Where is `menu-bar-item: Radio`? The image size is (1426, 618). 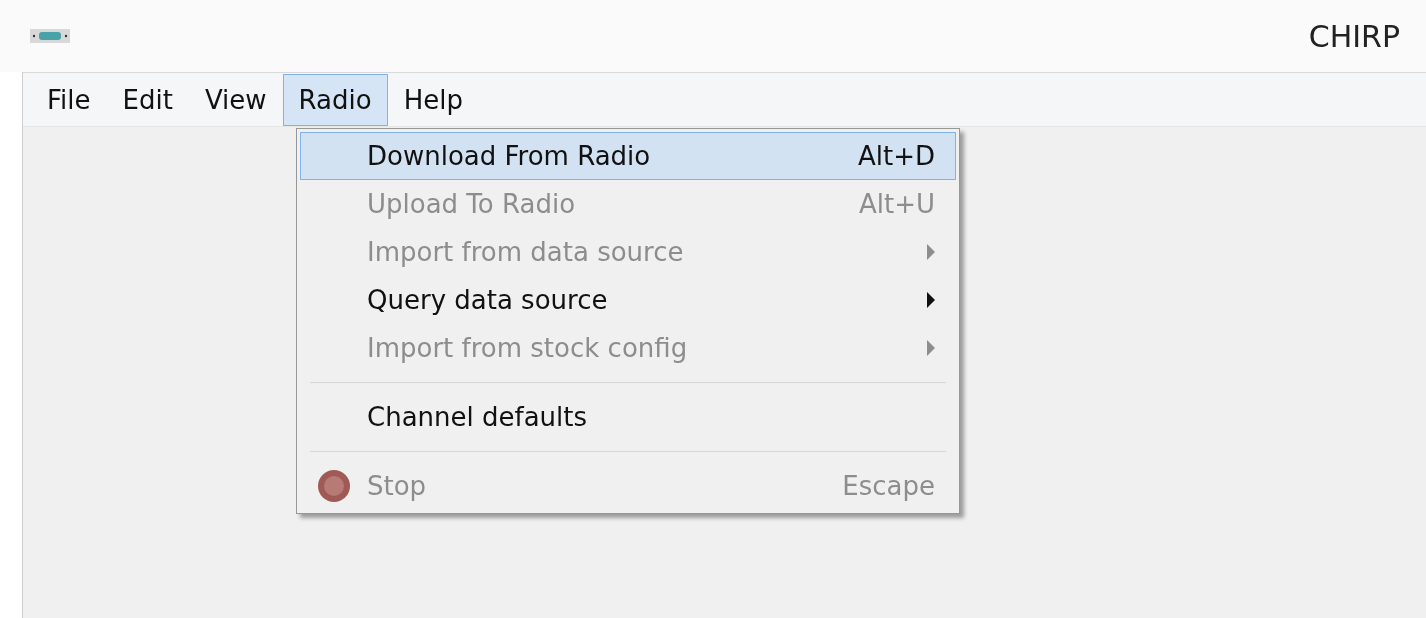 menu-bar-item: Radio is located at coordinates (335, 100).